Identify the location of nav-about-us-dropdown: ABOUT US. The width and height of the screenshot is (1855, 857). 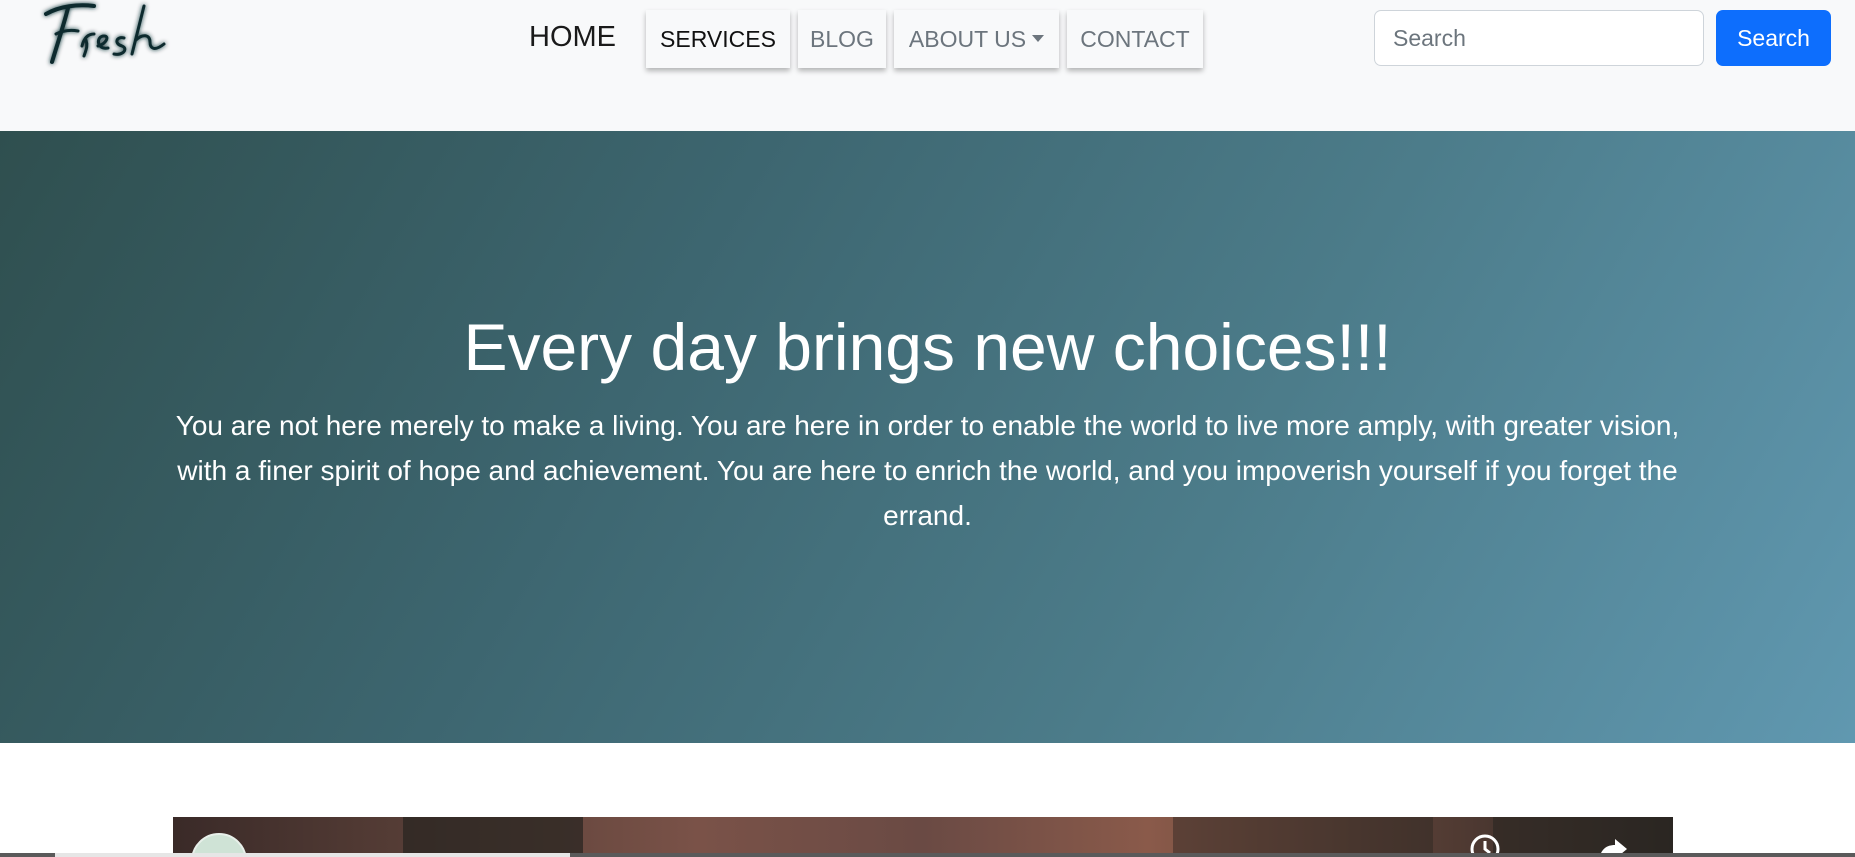
(976, 39).